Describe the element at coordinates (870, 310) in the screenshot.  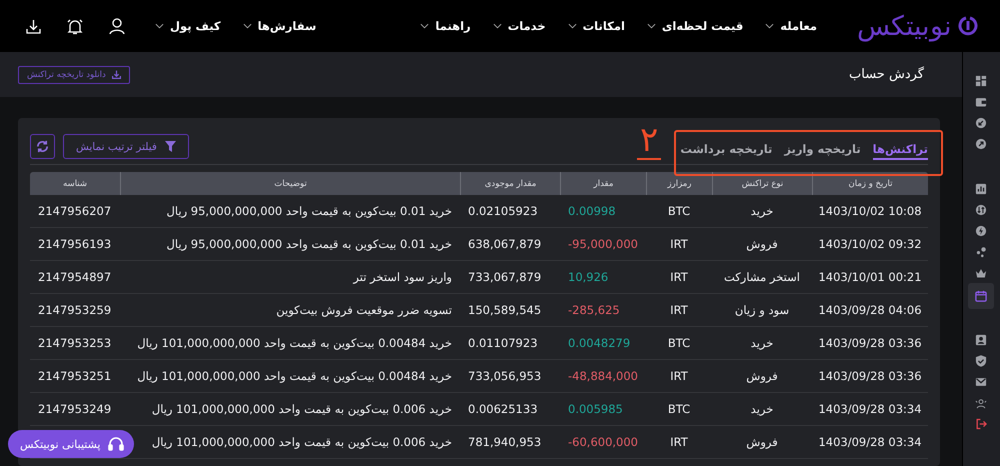
I see `table-cell: 1403/09/28 04:06` at that location.